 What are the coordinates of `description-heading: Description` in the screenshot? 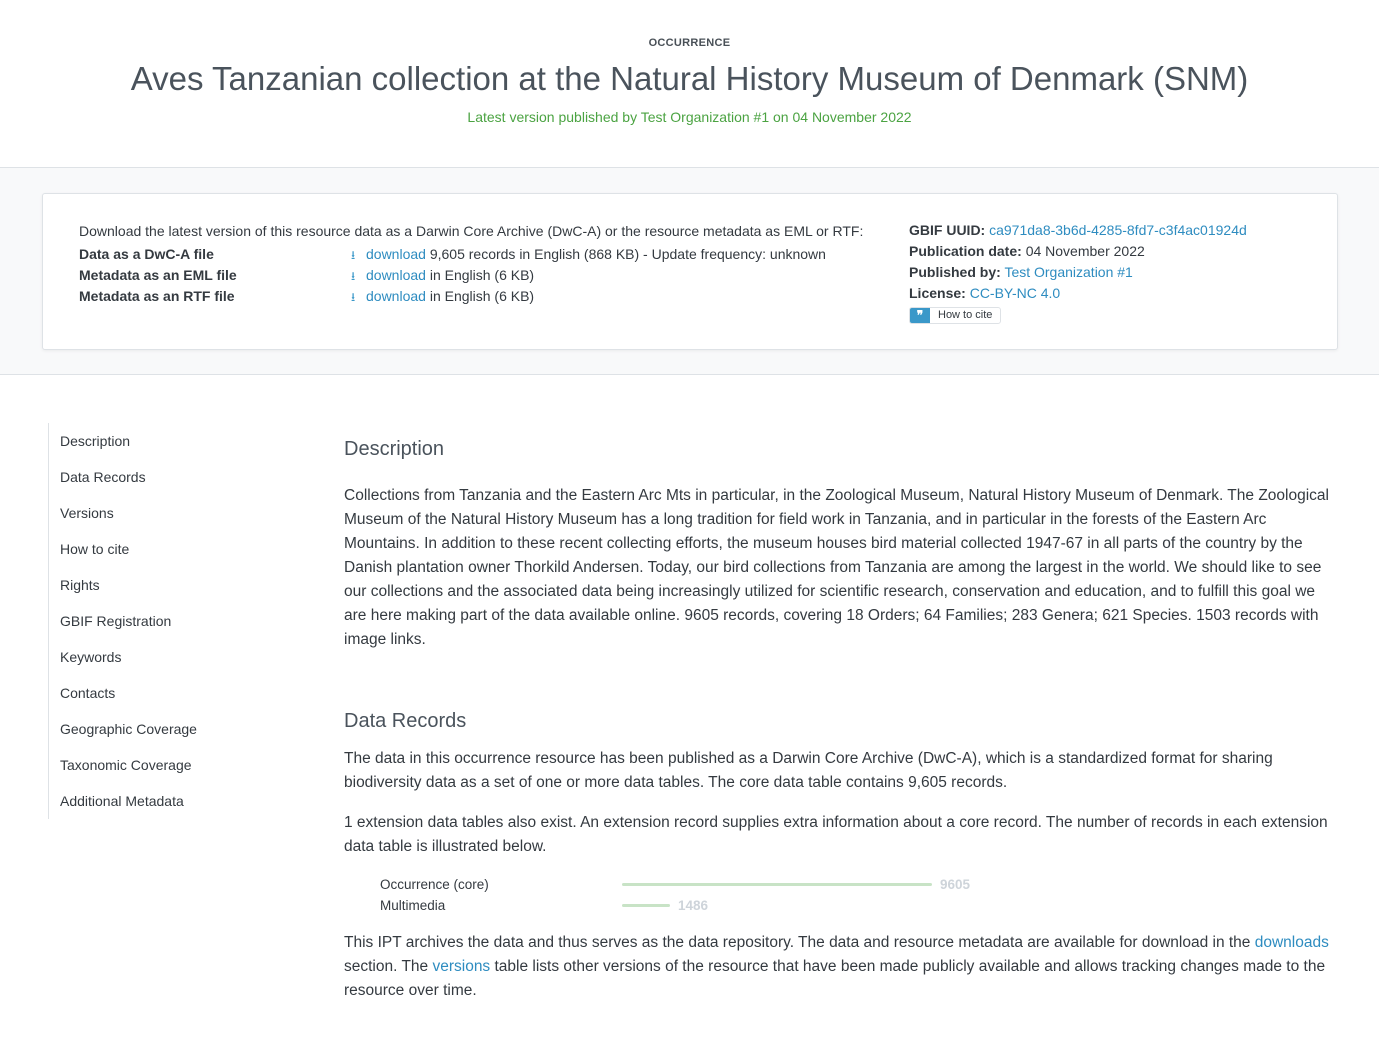 It's located at (394, 449).